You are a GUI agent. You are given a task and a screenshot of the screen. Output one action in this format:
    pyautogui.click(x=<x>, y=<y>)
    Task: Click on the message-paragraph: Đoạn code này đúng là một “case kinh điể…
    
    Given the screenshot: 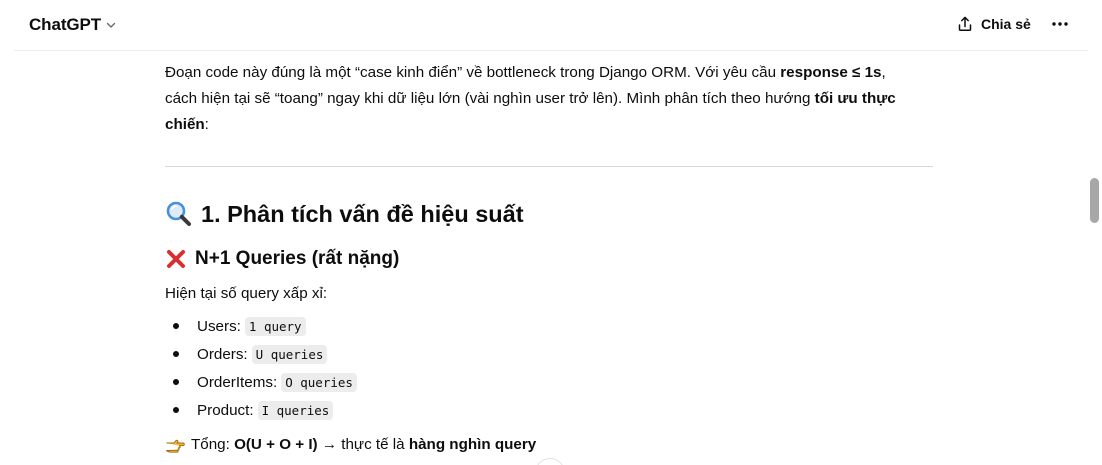 What is the action you would take?
    pyautogui.click(x=549, y=99)
    